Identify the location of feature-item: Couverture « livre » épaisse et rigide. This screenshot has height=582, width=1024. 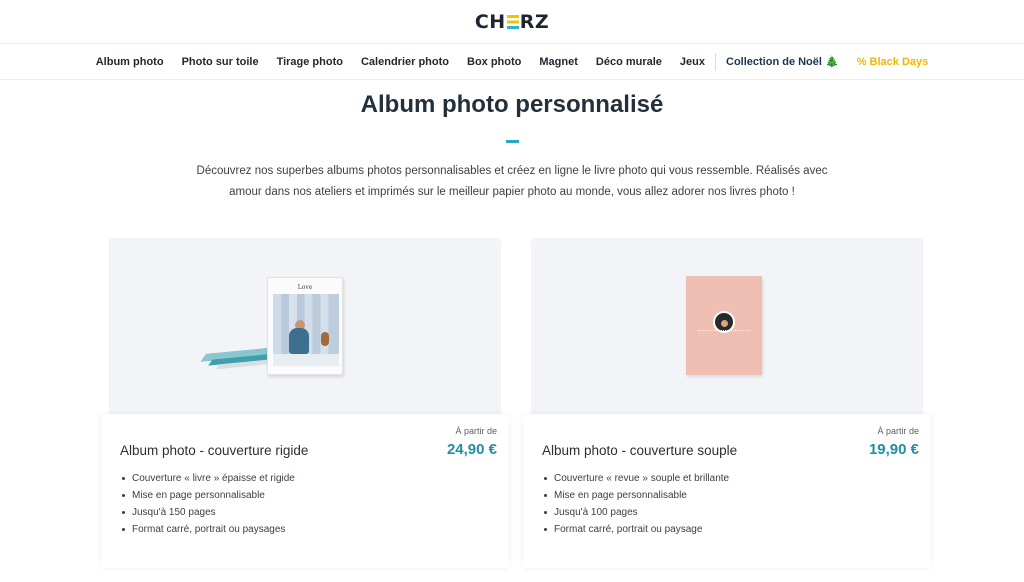
(207, 478).